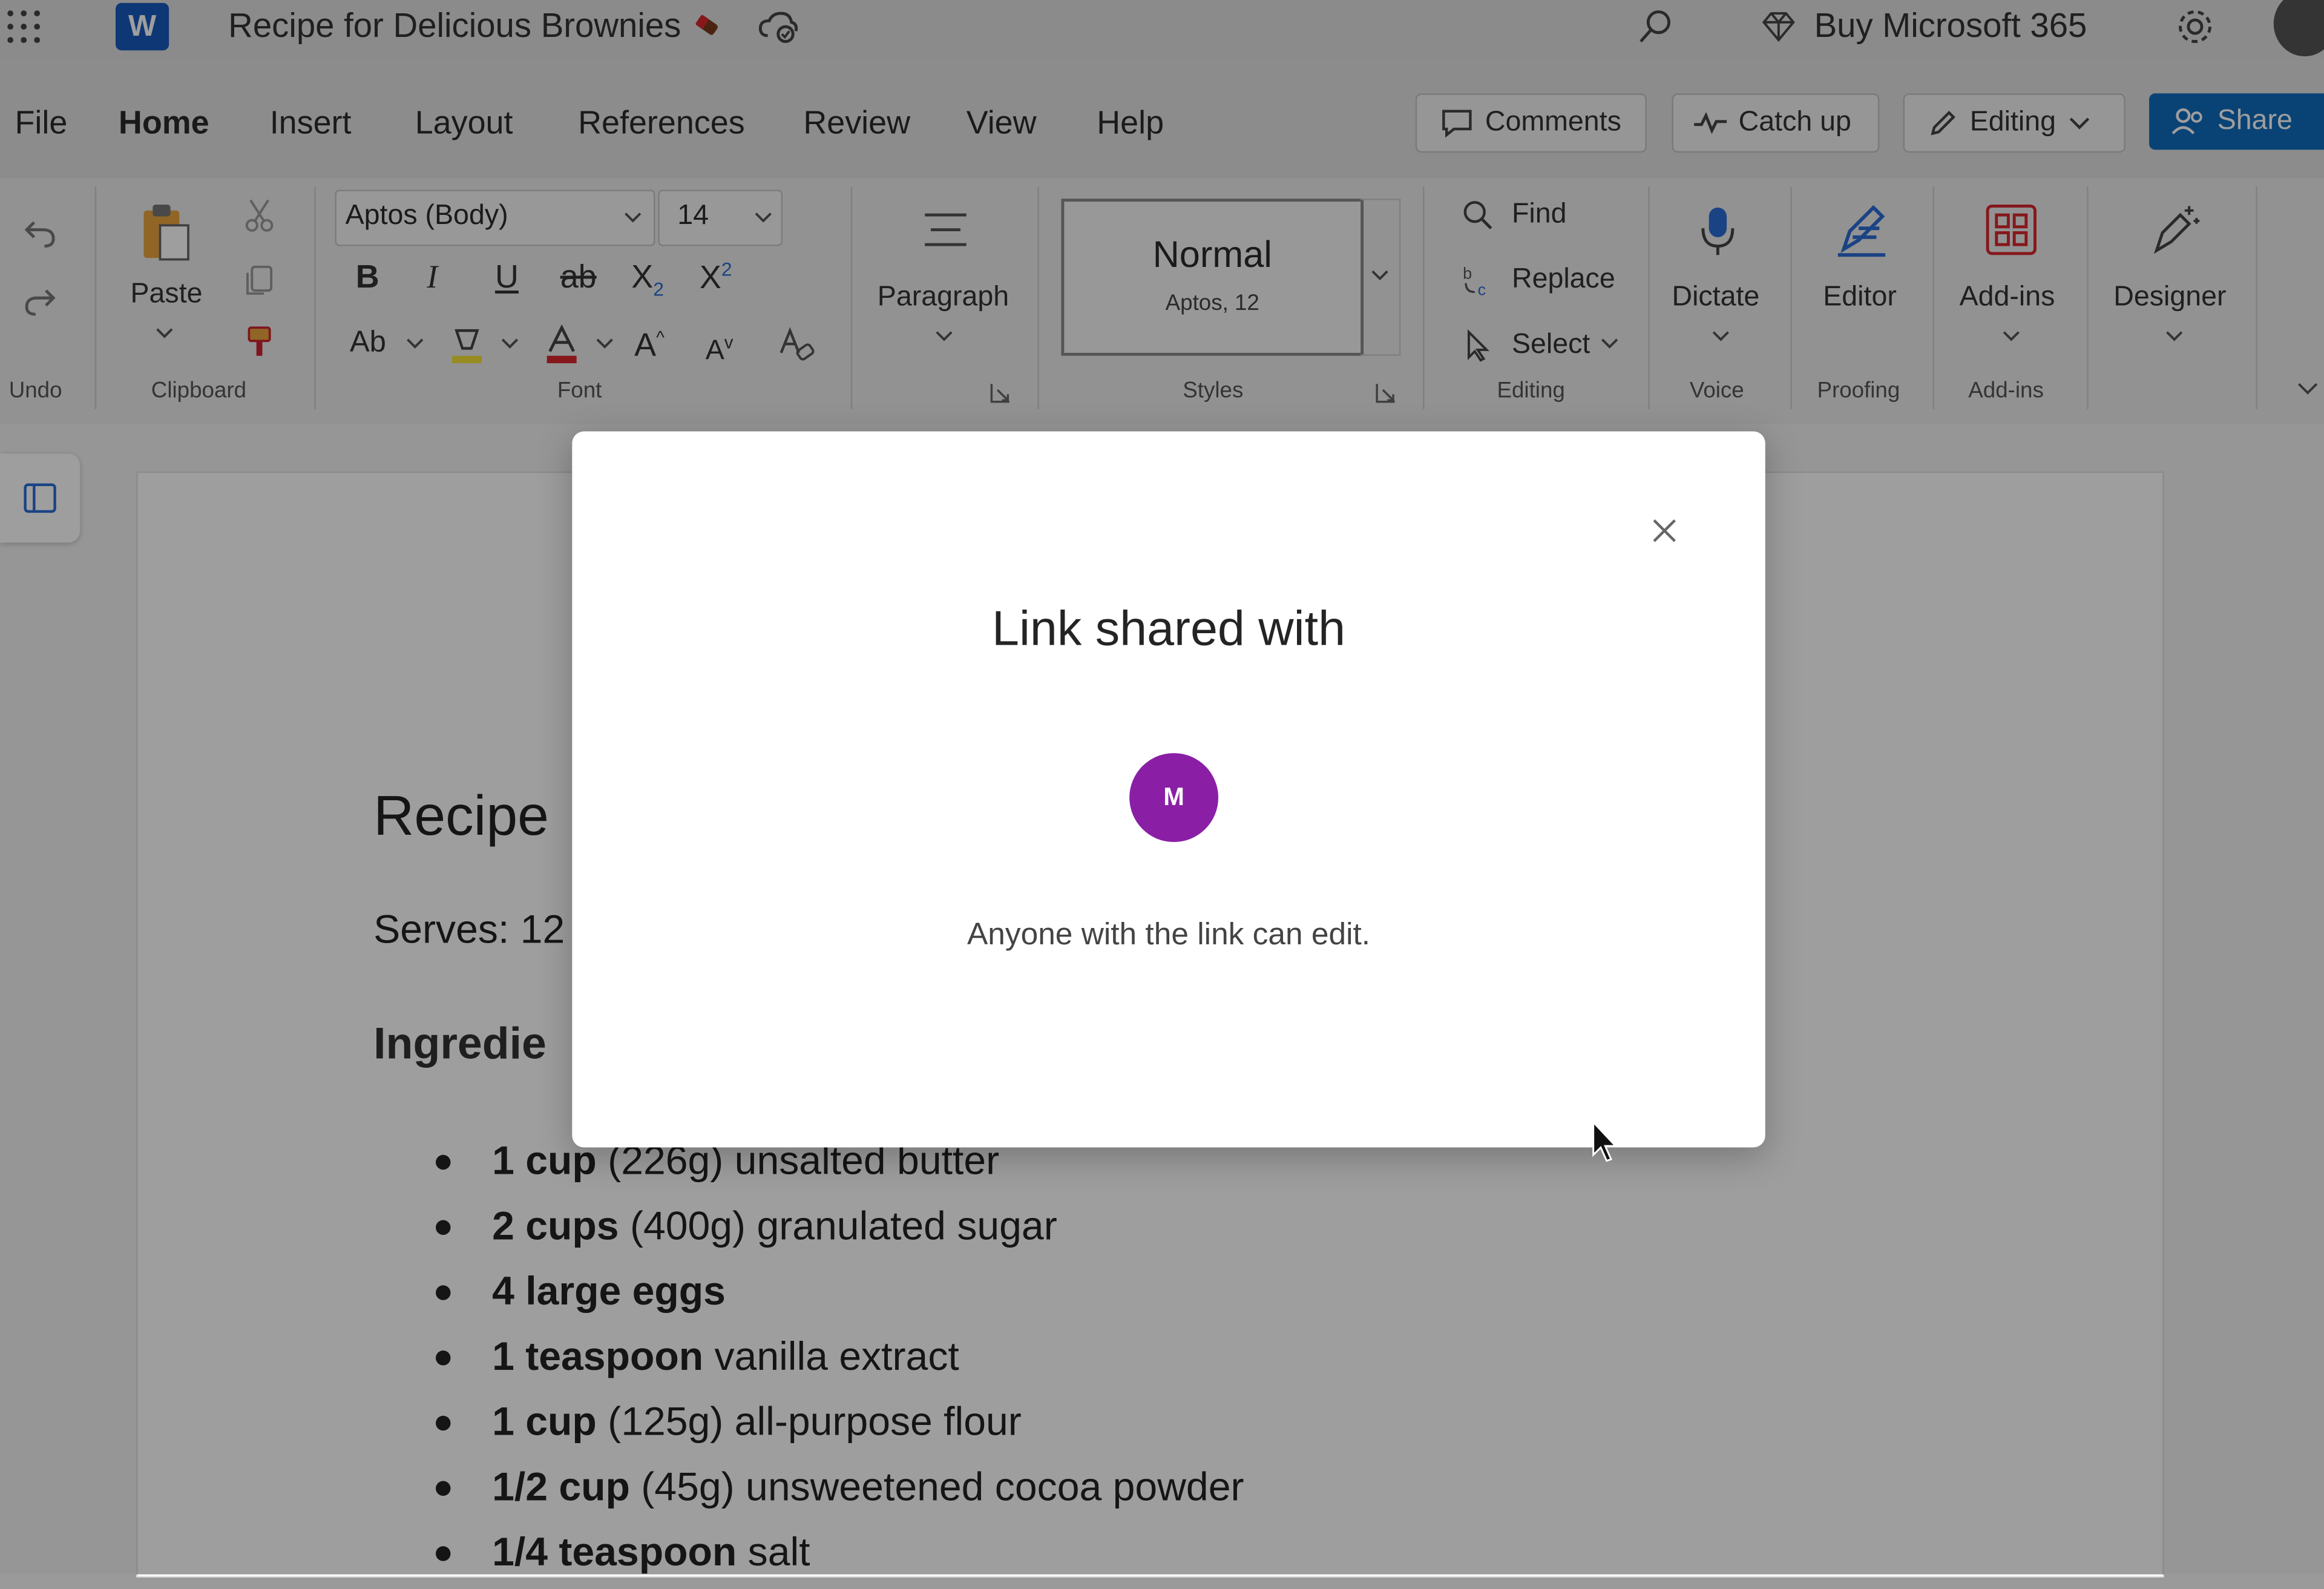 The image size is (2324, 1589). I want to click on close-icon, so click(1664, 530).